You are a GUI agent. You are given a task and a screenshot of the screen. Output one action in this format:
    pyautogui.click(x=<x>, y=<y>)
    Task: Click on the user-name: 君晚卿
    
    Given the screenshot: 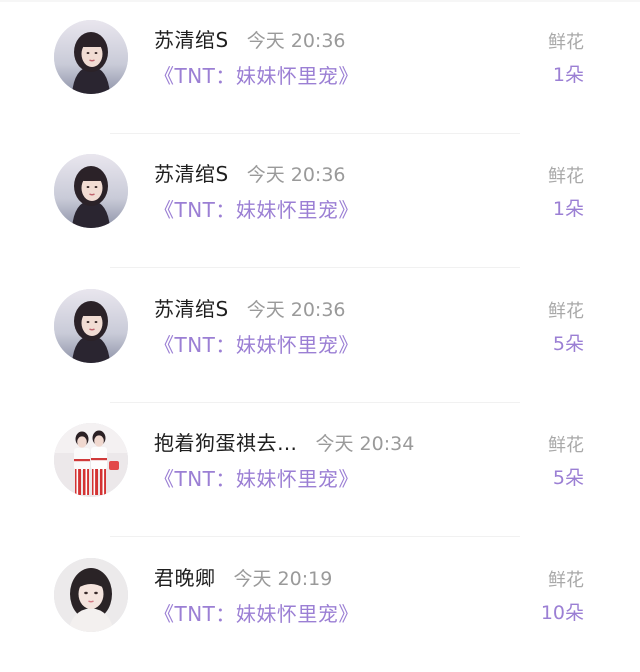 What is the action you would take?
    pyautogui.click(x=185, y=576)
    